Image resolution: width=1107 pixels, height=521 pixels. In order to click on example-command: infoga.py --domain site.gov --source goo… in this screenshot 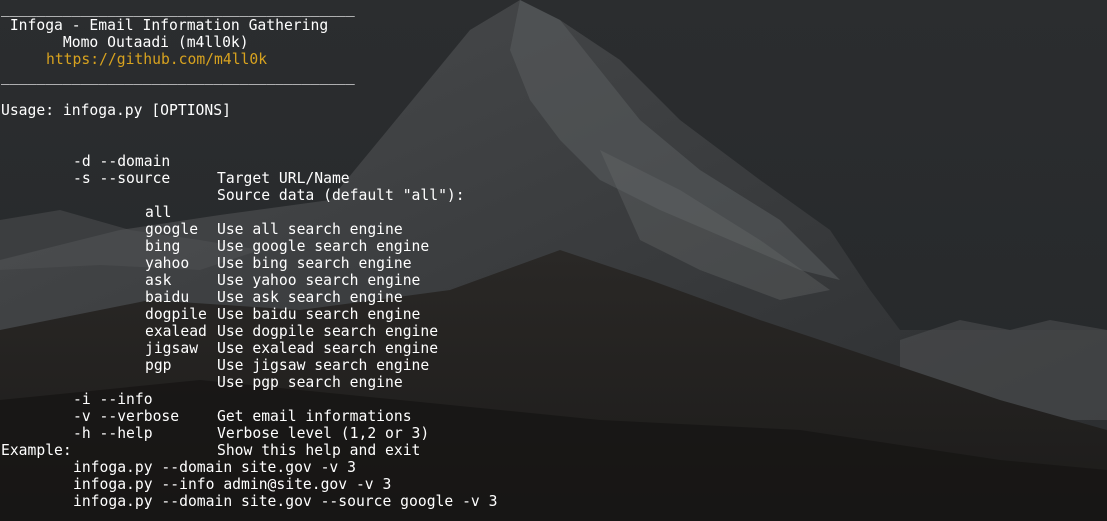, I will do `click(285, 501)`.